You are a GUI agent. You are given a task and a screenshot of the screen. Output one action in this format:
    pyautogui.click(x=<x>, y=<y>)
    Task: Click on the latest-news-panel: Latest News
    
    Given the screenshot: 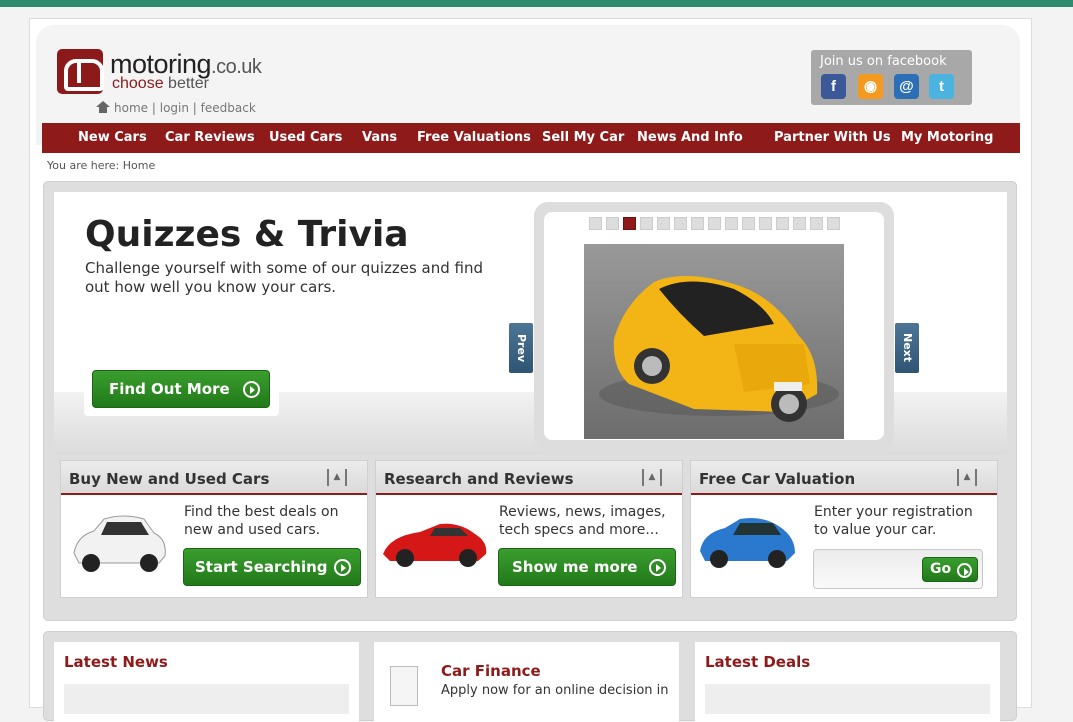 What is the action you would take?
    pyautogui.click(x=206, y=682)
    